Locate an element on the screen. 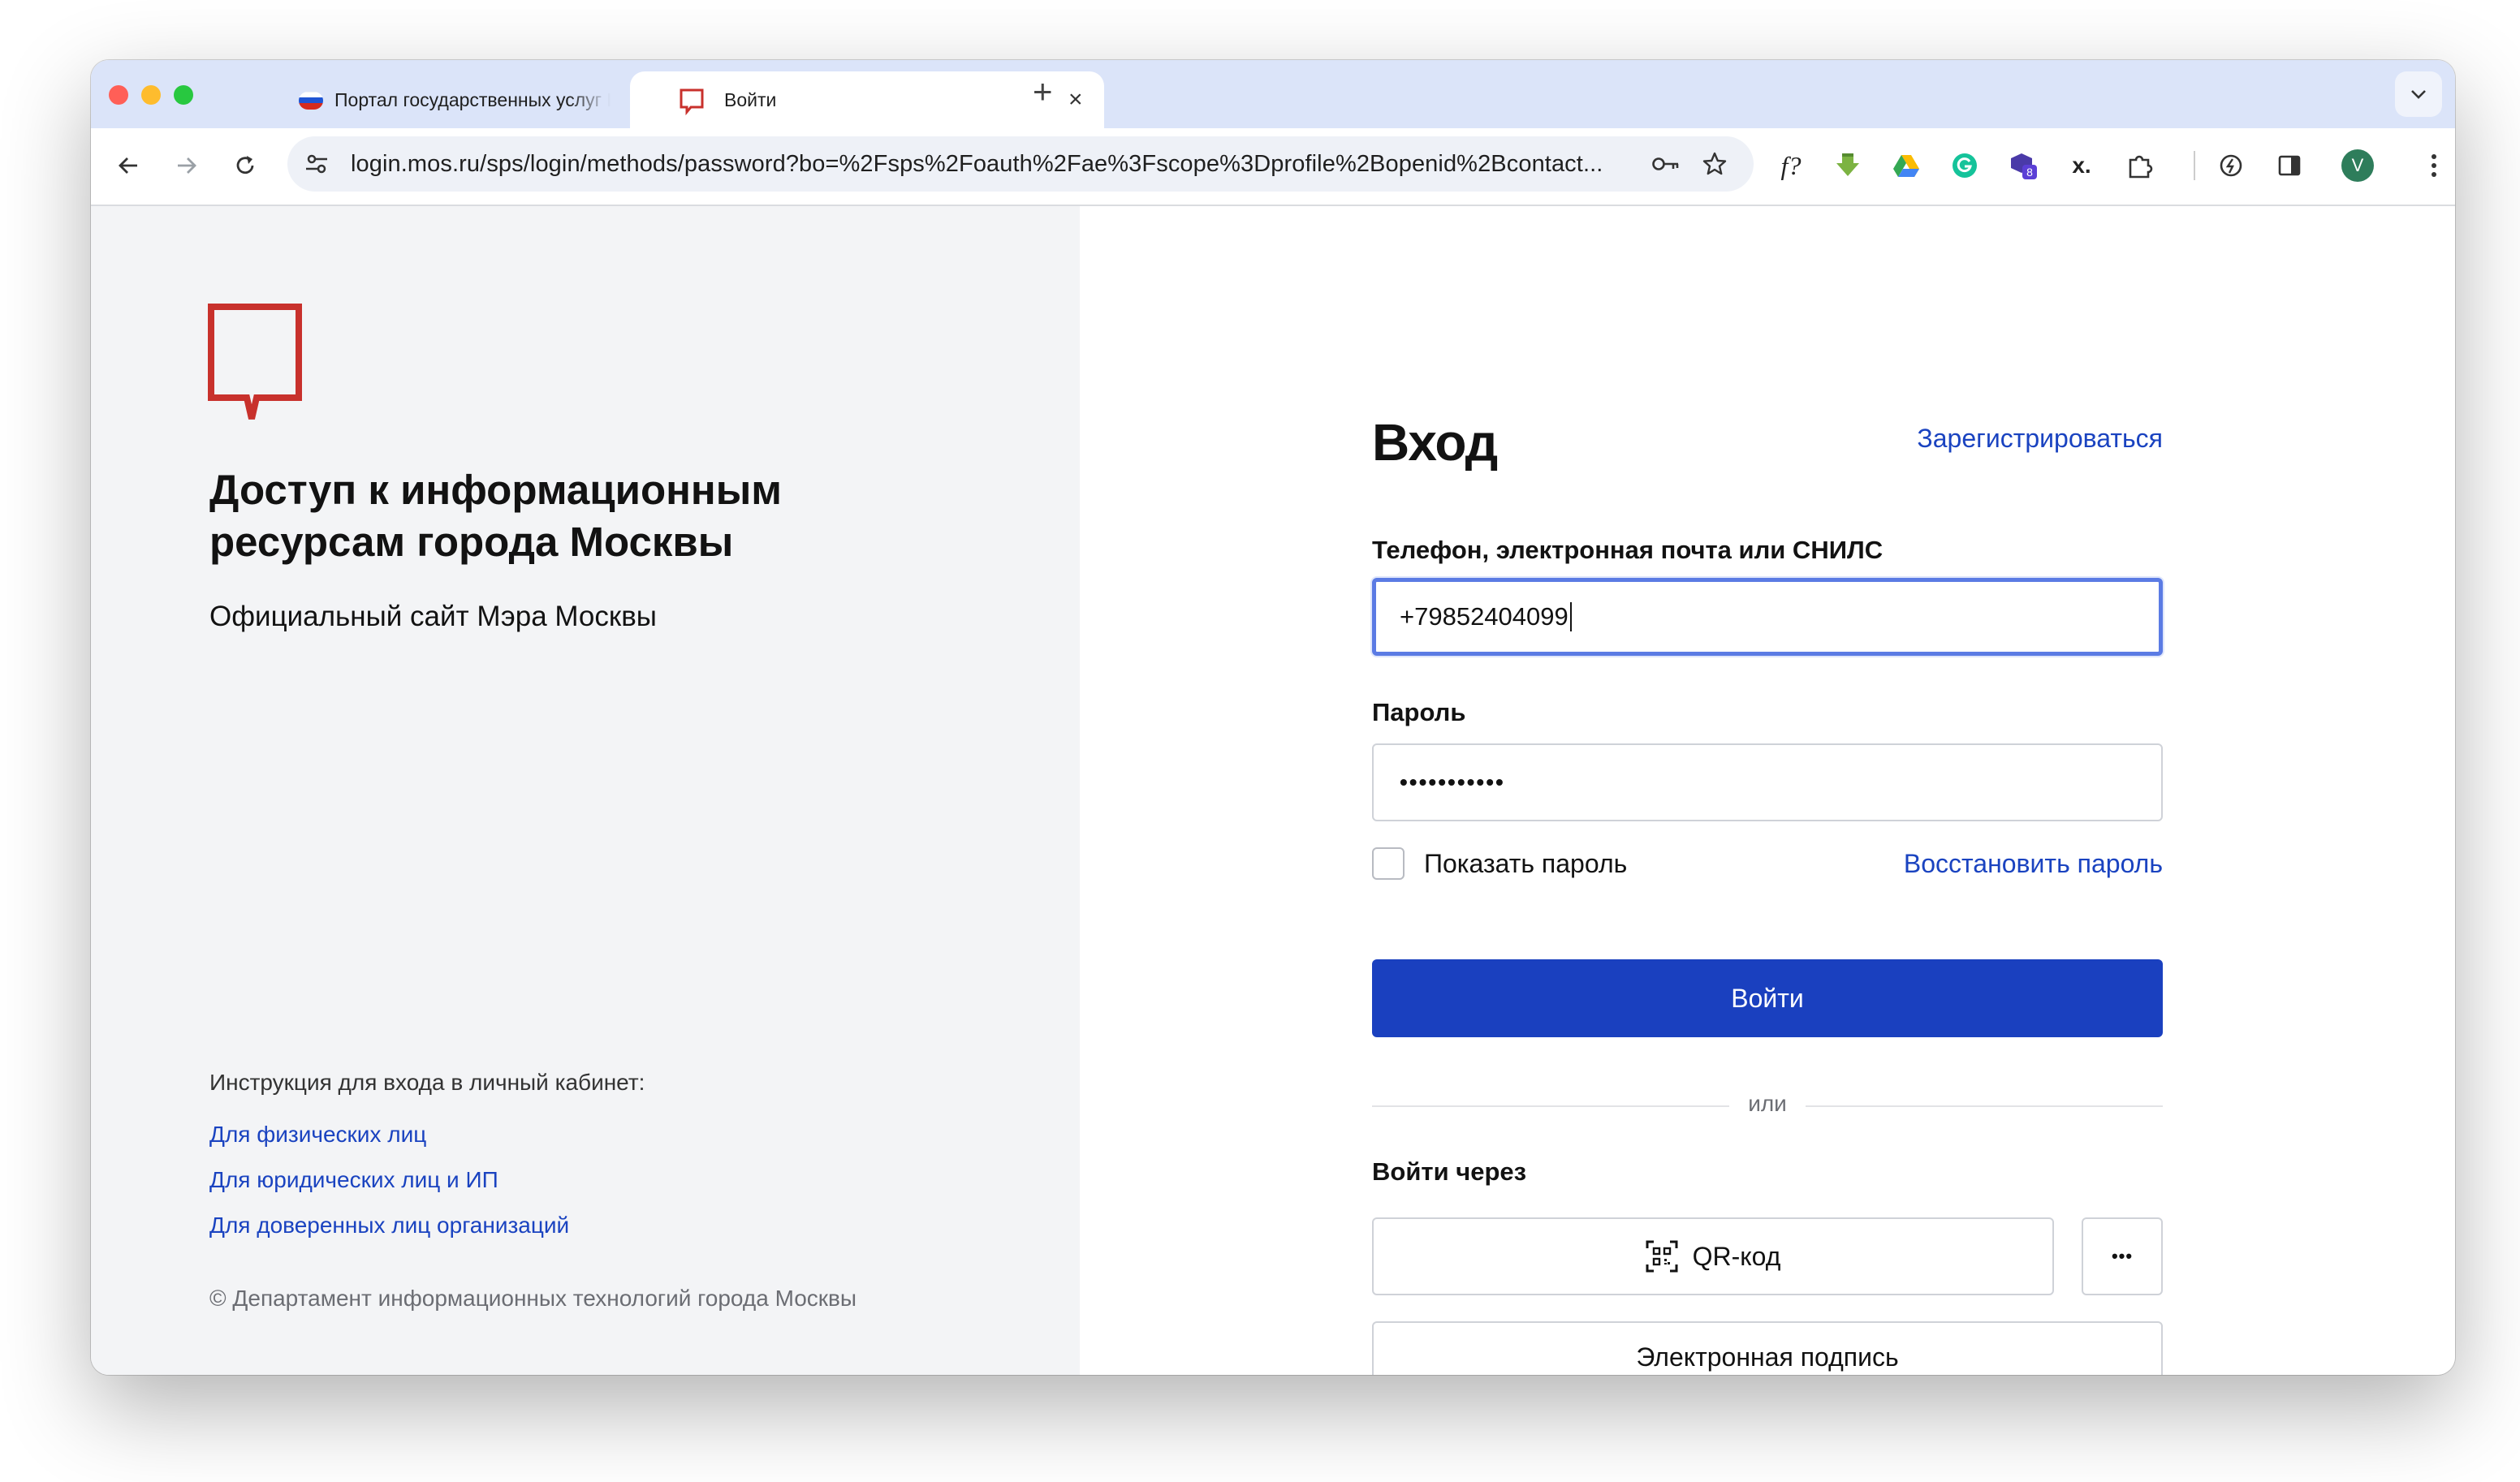 Image resolution: width=2520 pixels, height=1482 pixels. grammarly-extension-button is located at coordinates (1965, 165).